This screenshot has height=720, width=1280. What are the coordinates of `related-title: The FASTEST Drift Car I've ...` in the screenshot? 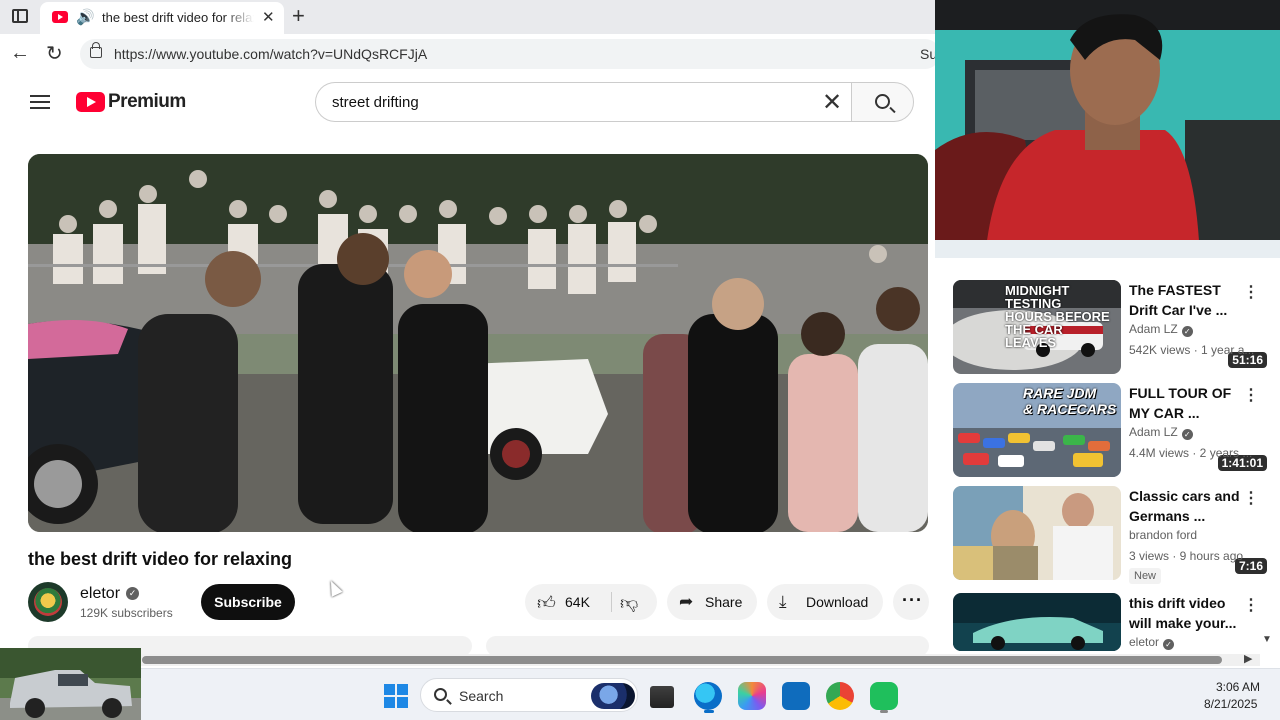 It's located at (1189, 300).